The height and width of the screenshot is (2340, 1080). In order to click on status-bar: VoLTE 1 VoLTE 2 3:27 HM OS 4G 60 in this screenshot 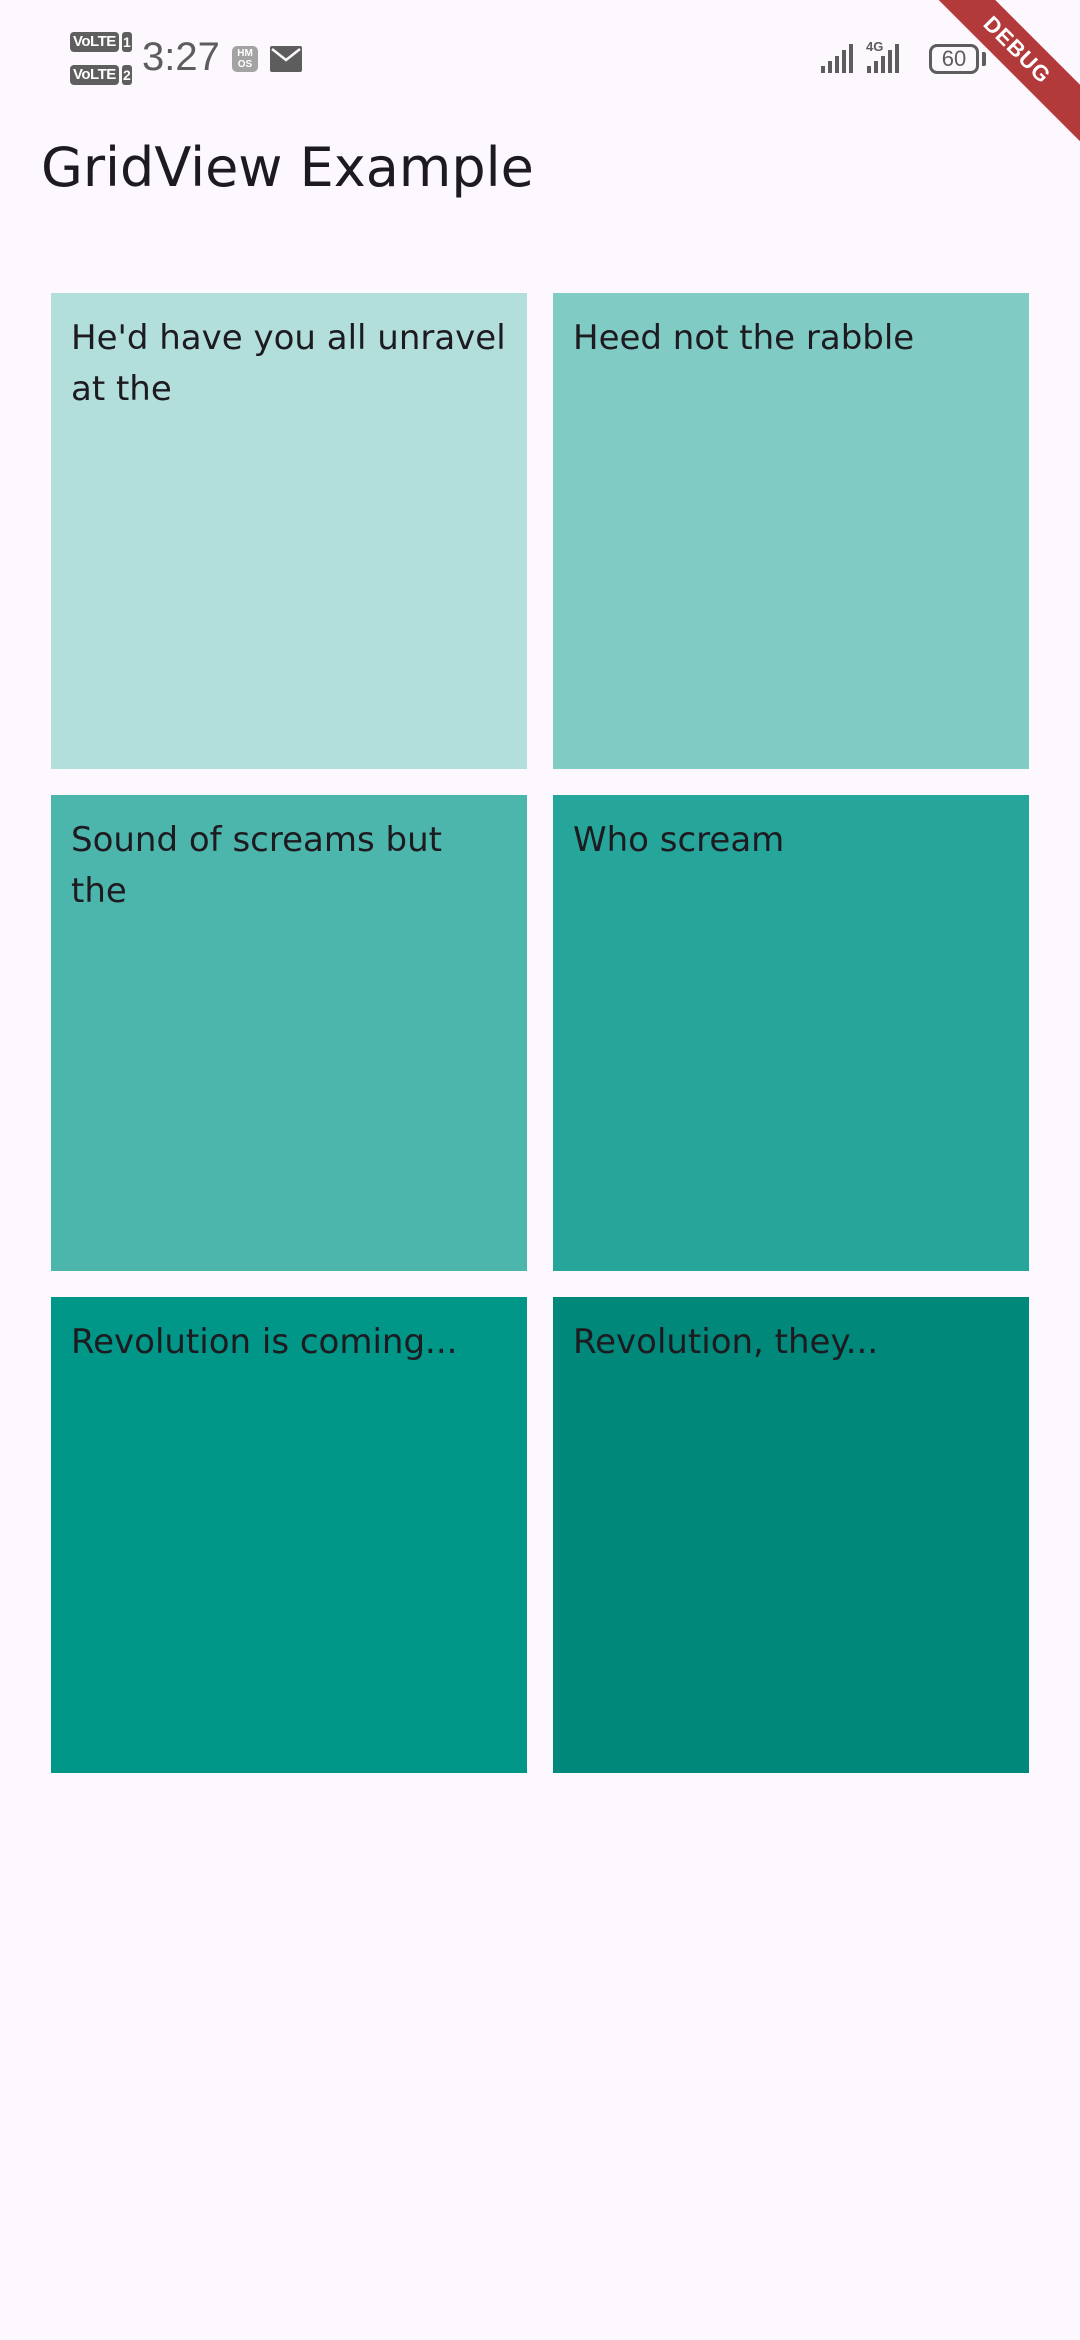, I will do `click(540, 60)`.